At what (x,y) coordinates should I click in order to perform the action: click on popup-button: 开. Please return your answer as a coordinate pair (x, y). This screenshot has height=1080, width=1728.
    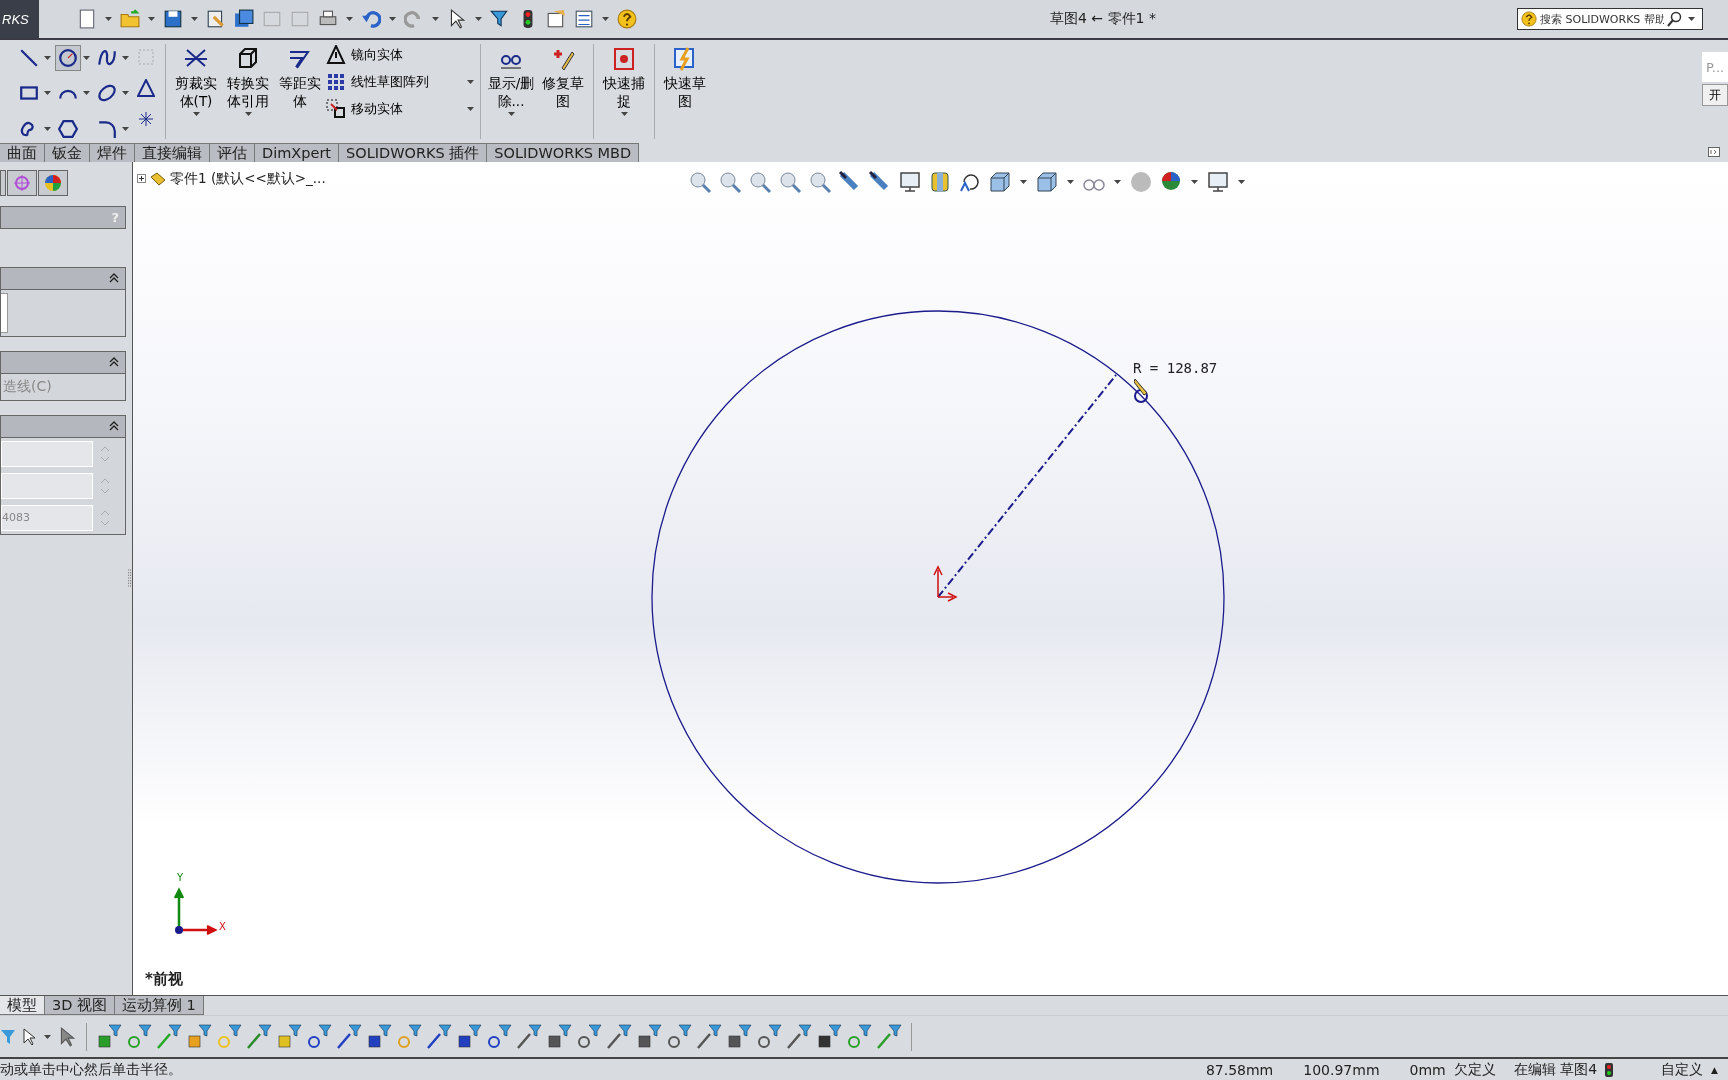
    Looking at the image, I should click on (1715, 95).